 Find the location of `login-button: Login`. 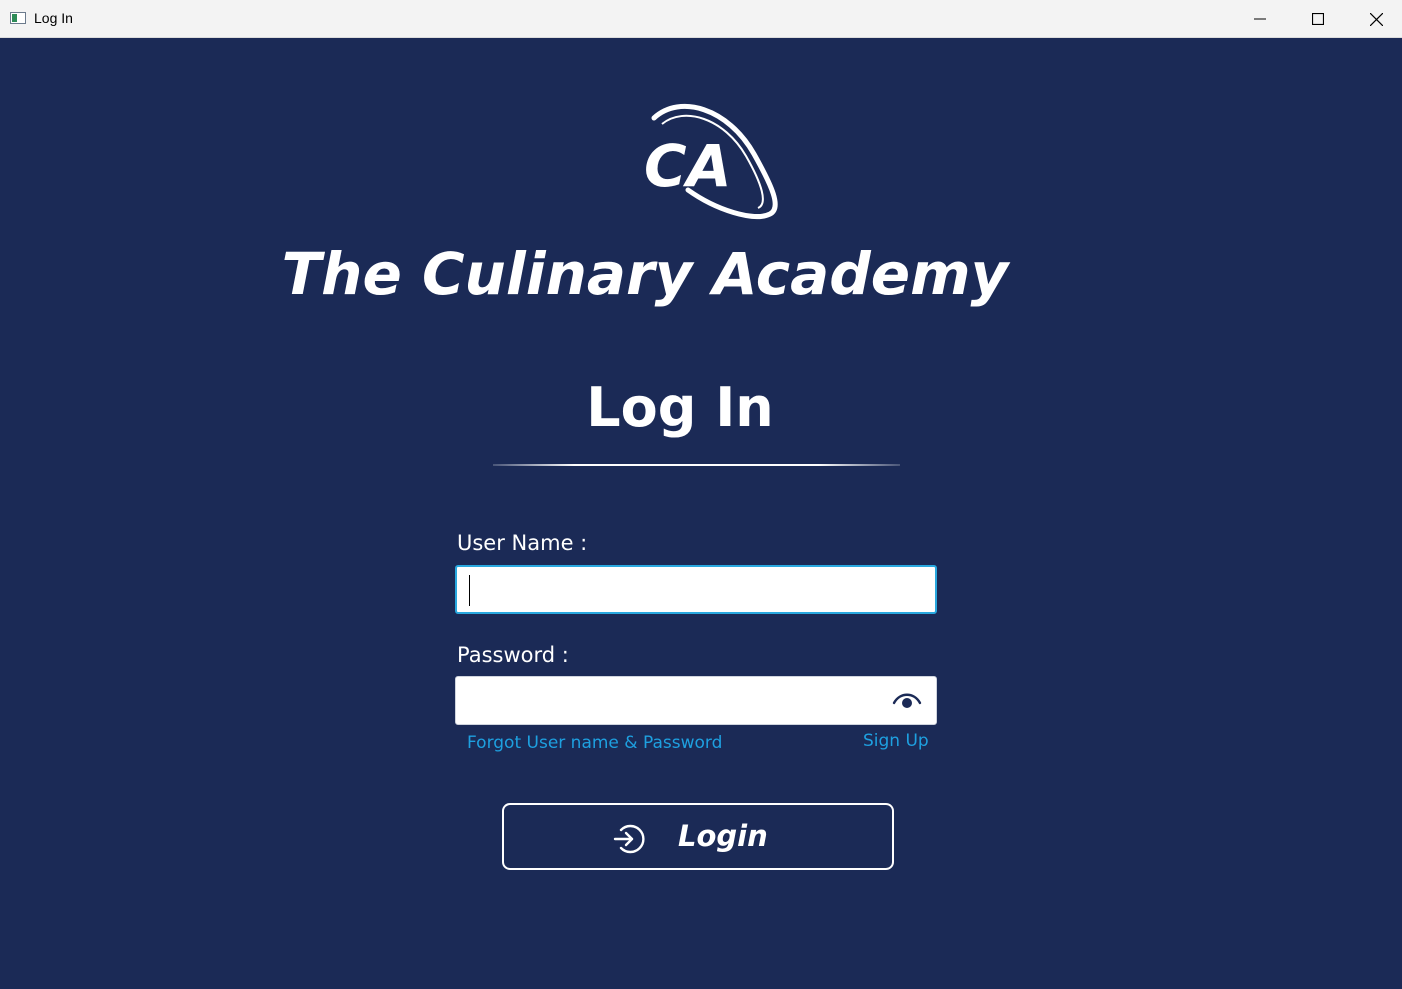

login-button: Login is located at coordinates (698, 836).